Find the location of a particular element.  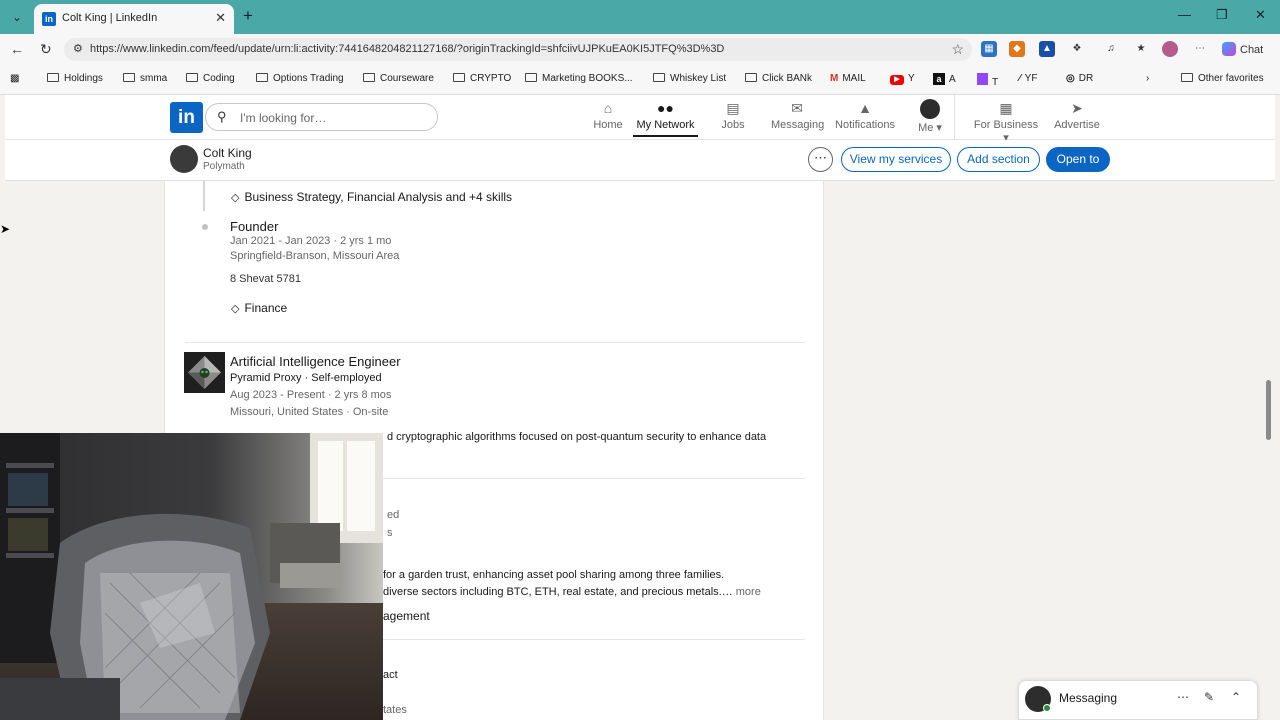

copilot-chat-button: Chat is located at coordinates (1242, 49).